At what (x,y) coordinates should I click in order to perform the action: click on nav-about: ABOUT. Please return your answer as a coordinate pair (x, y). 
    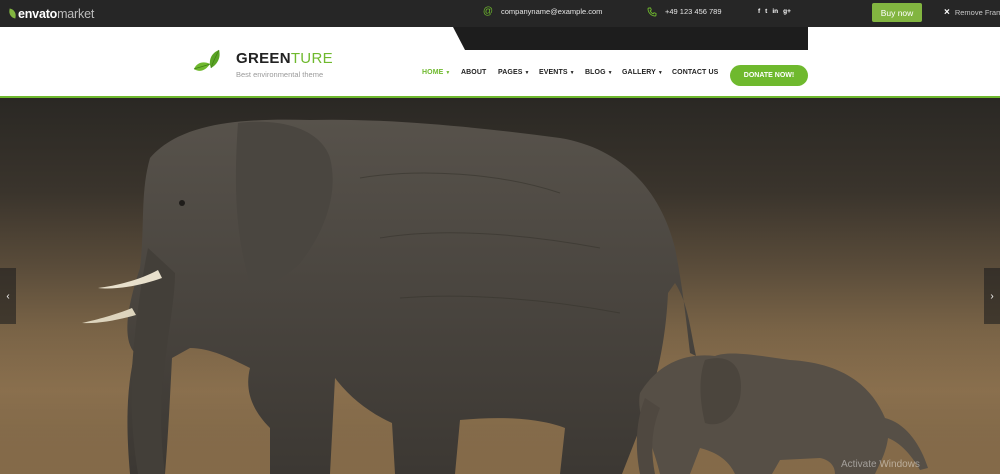
    Looking at the image, I should click on (473, 72).